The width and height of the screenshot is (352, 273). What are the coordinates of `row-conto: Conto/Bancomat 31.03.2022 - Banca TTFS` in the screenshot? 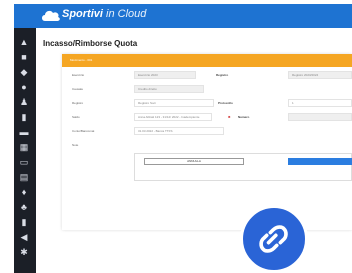 It's located at (207, 131).